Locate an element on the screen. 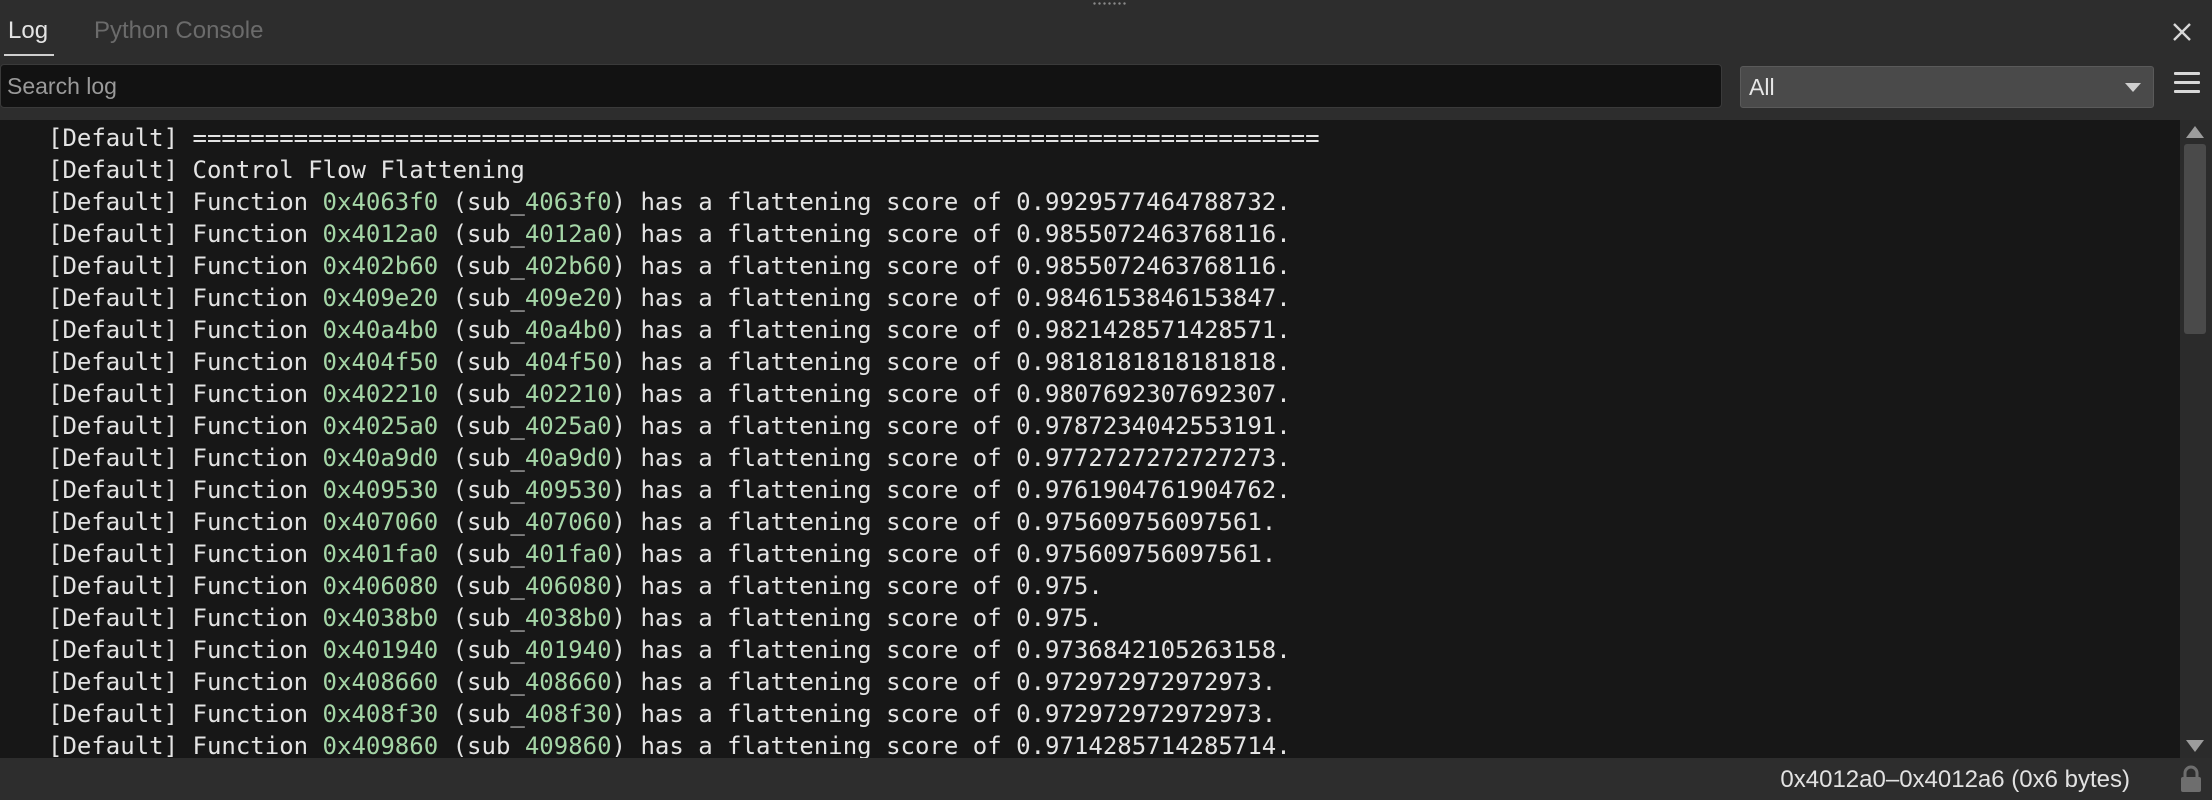 Image resolution: width=2212 pixels, height=800 pixels. scroll-down-arrow-icon is located at coordinates (2195, 746).